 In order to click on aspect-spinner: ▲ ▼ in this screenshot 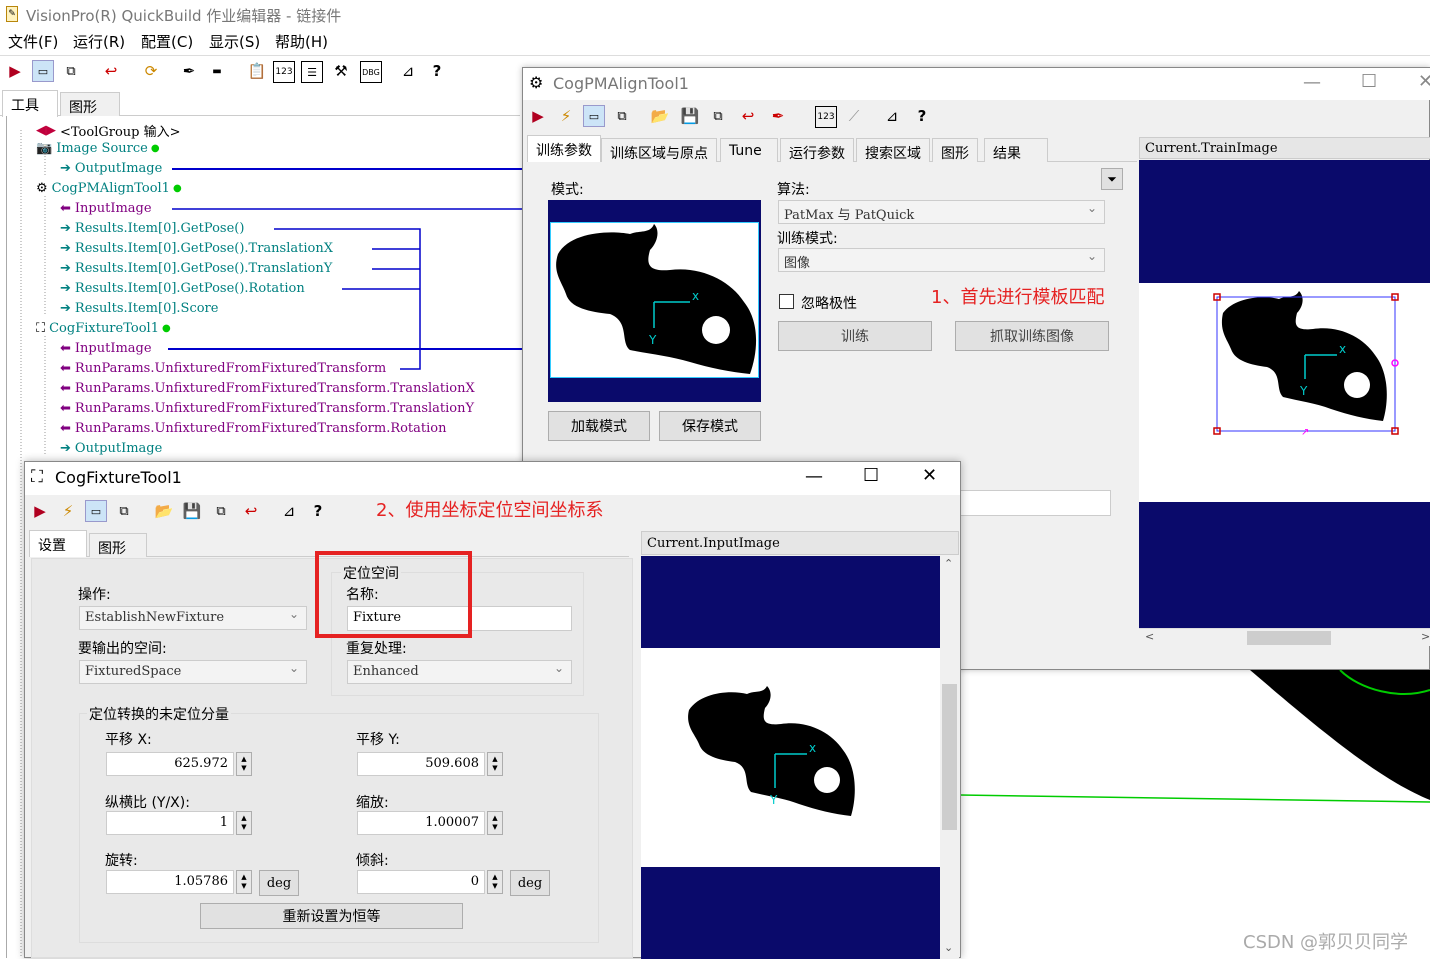, I will do `click(244, 823)`.